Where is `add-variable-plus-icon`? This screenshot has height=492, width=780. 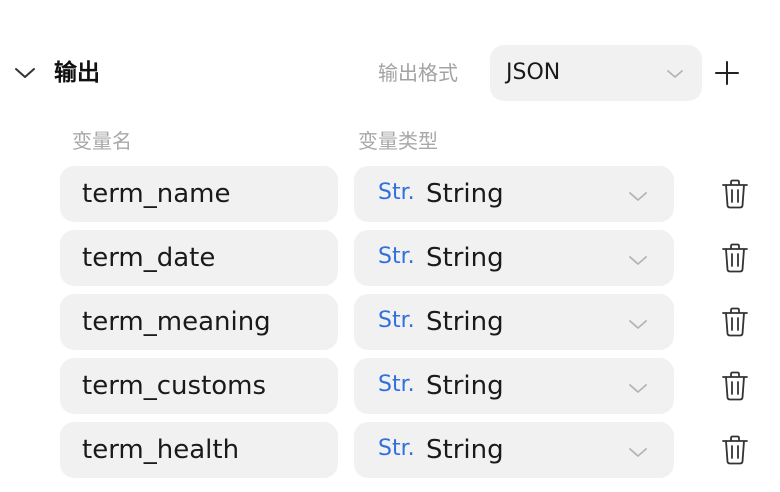 add-variable-plus-icon is located at coordinates (727, 73).